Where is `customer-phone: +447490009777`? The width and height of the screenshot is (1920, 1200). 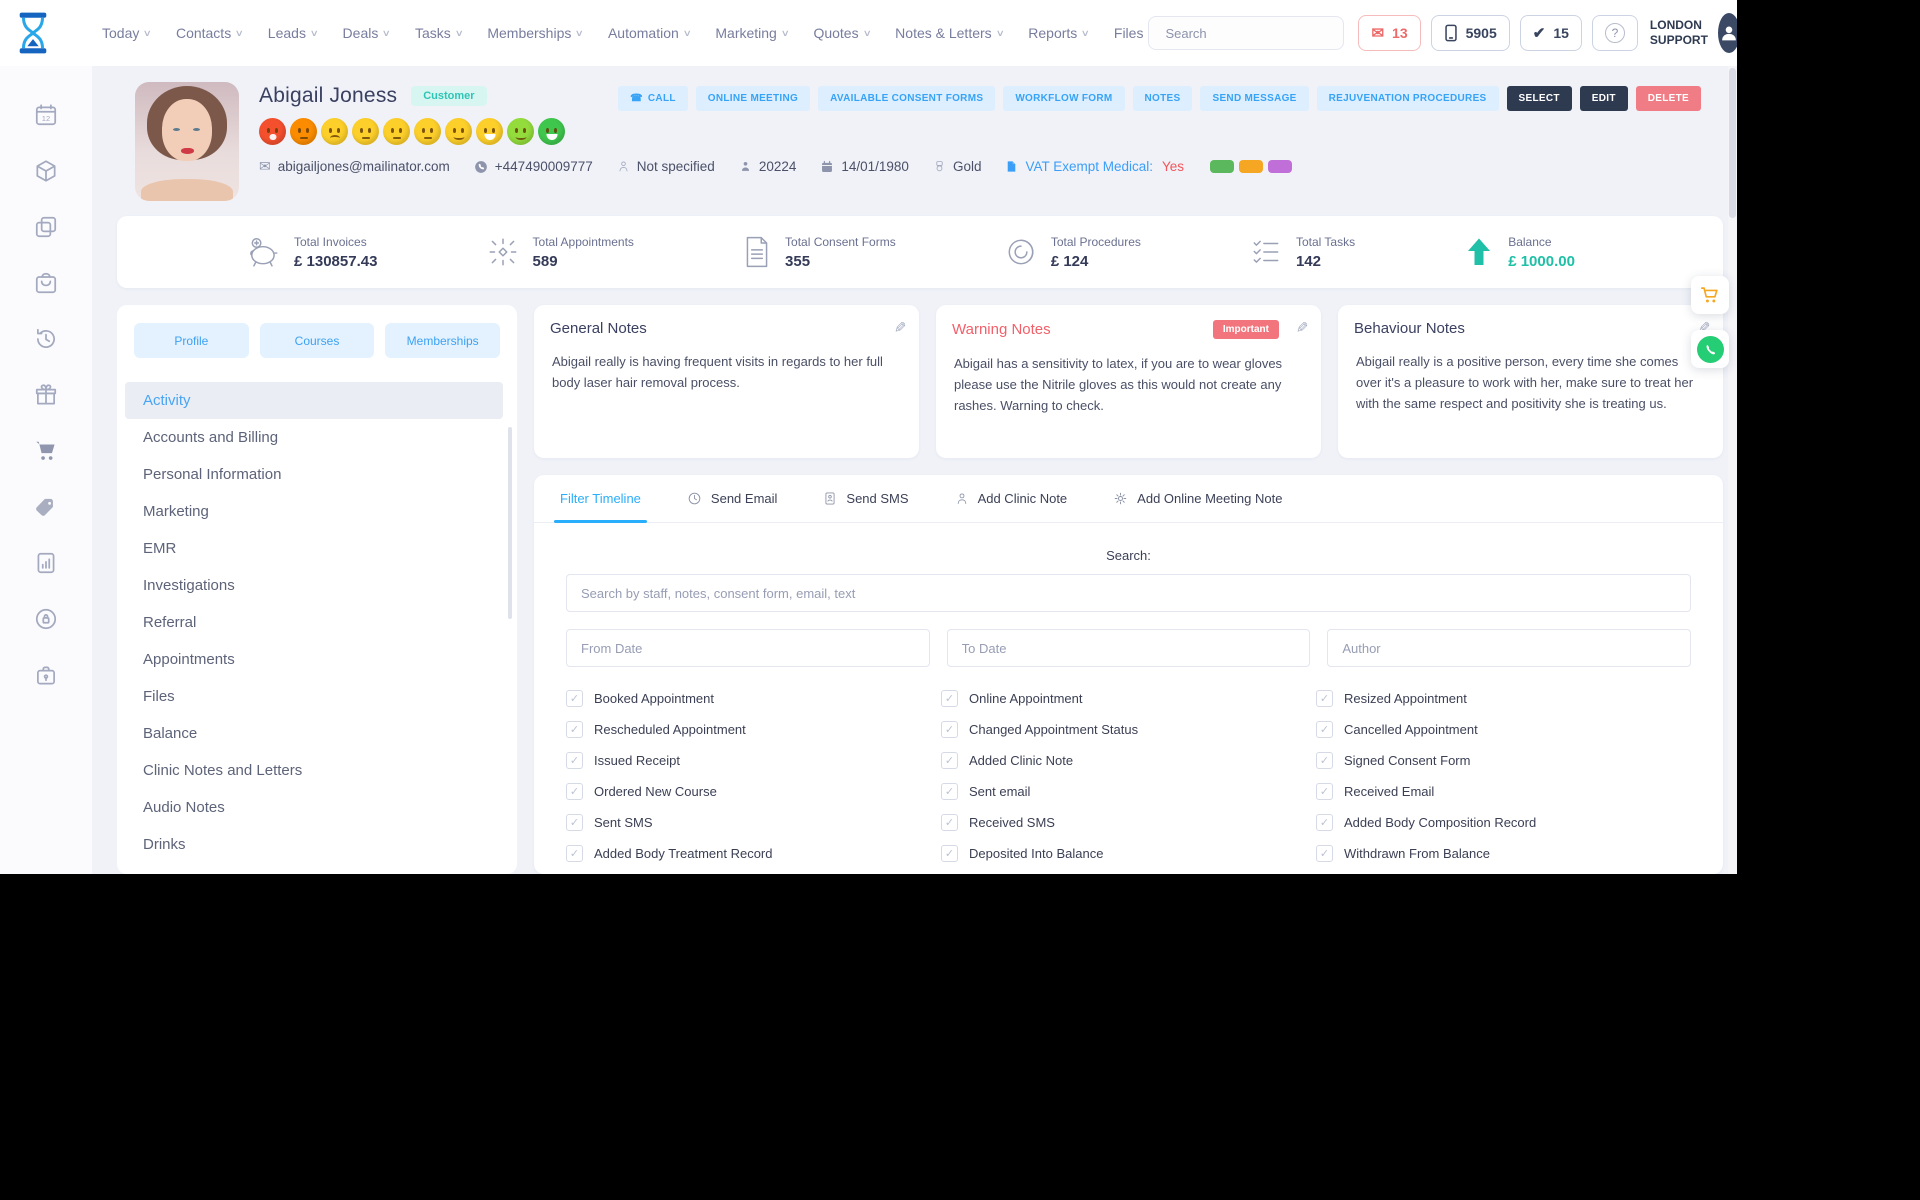
customer-phone: +447490009777 is located at coordinates (533, 166).